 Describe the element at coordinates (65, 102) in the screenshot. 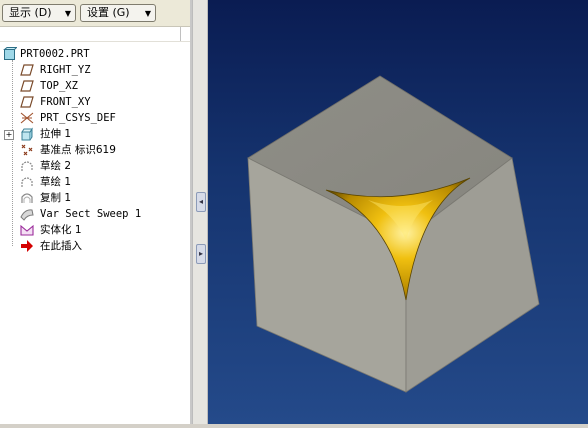

I see `tree-item-label: FRONT_XY` at that location.